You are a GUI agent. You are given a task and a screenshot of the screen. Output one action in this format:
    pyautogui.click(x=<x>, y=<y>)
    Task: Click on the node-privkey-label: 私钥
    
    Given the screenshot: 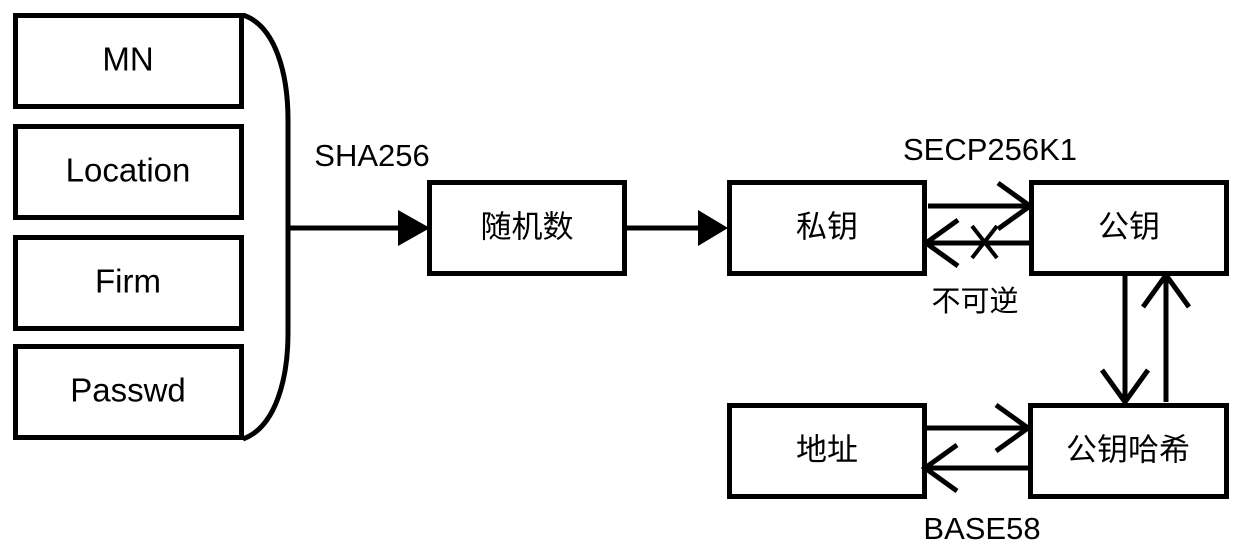 What is the action you would take?
    pyautogui.click(x=827, y=228)
    